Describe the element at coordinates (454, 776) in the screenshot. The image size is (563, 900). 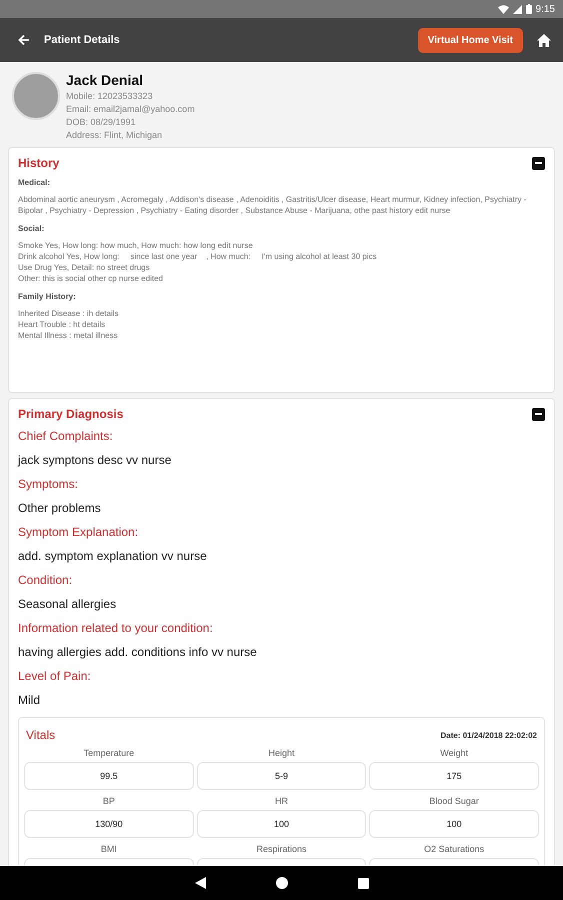
I see `vital-value: 175` at that location.